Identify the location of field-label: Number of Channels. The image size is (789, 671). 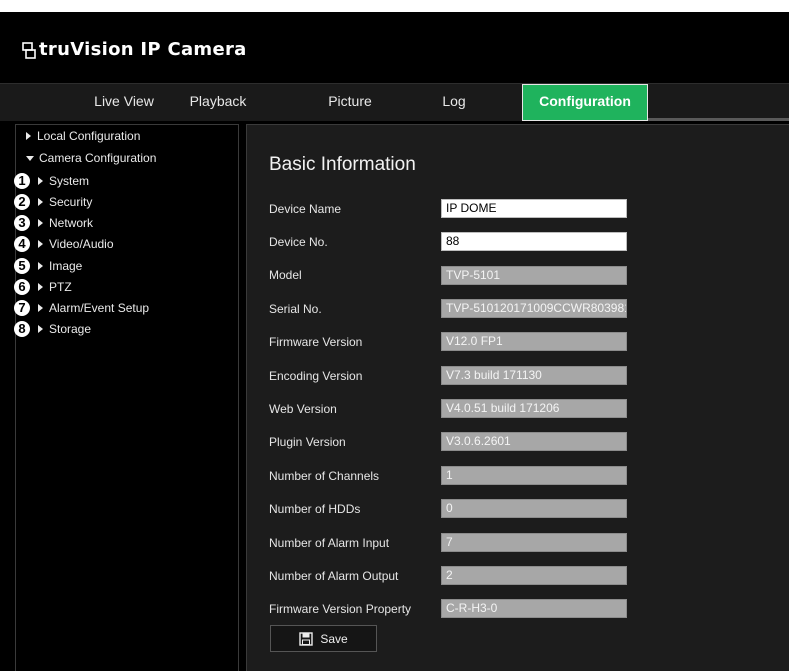
(324, 476).